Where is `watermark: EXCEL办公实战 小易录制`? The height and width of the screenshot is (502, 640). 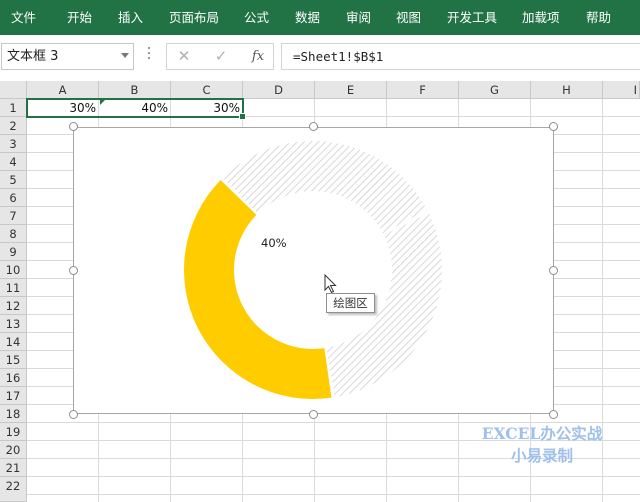 watermark: EXCEL办公实战 小易录制 is located at coordinates (542, 445).